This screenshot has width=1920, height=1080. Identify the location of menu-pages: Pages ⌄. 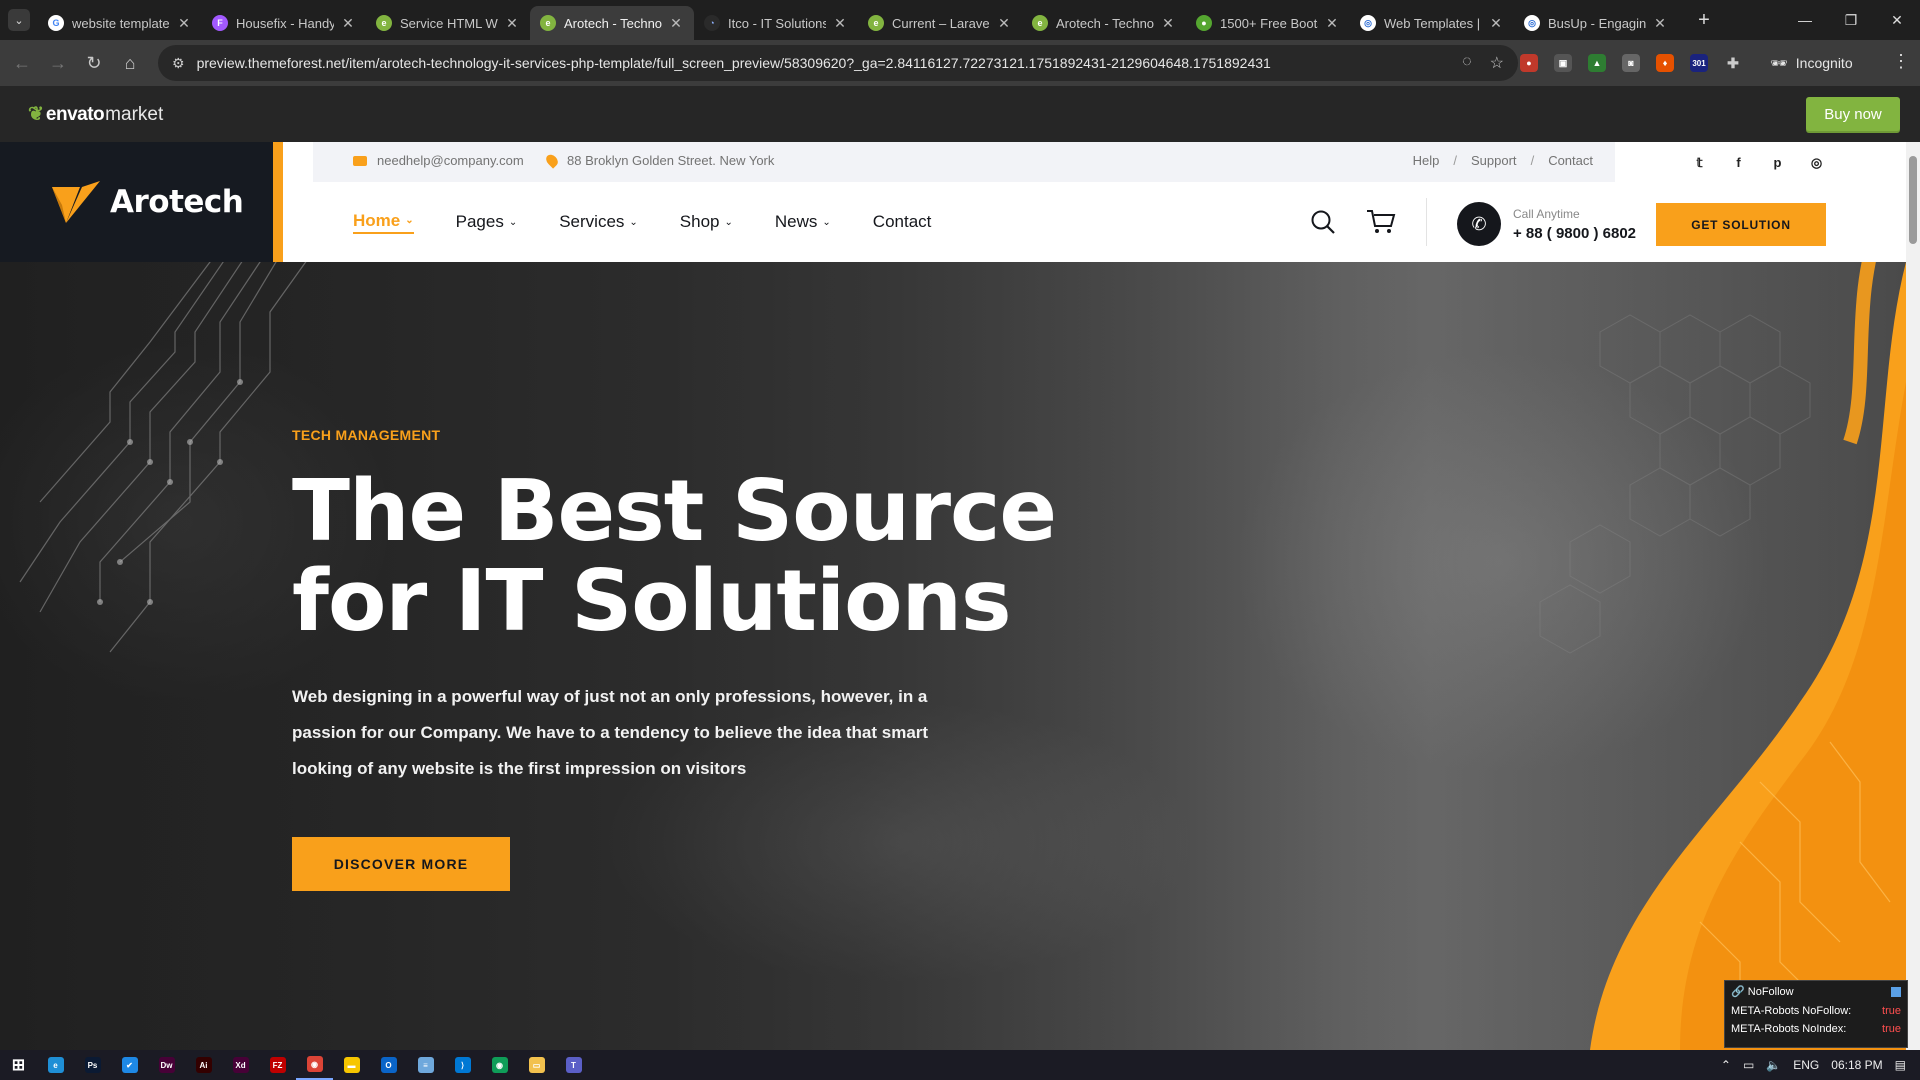
(487, 222).